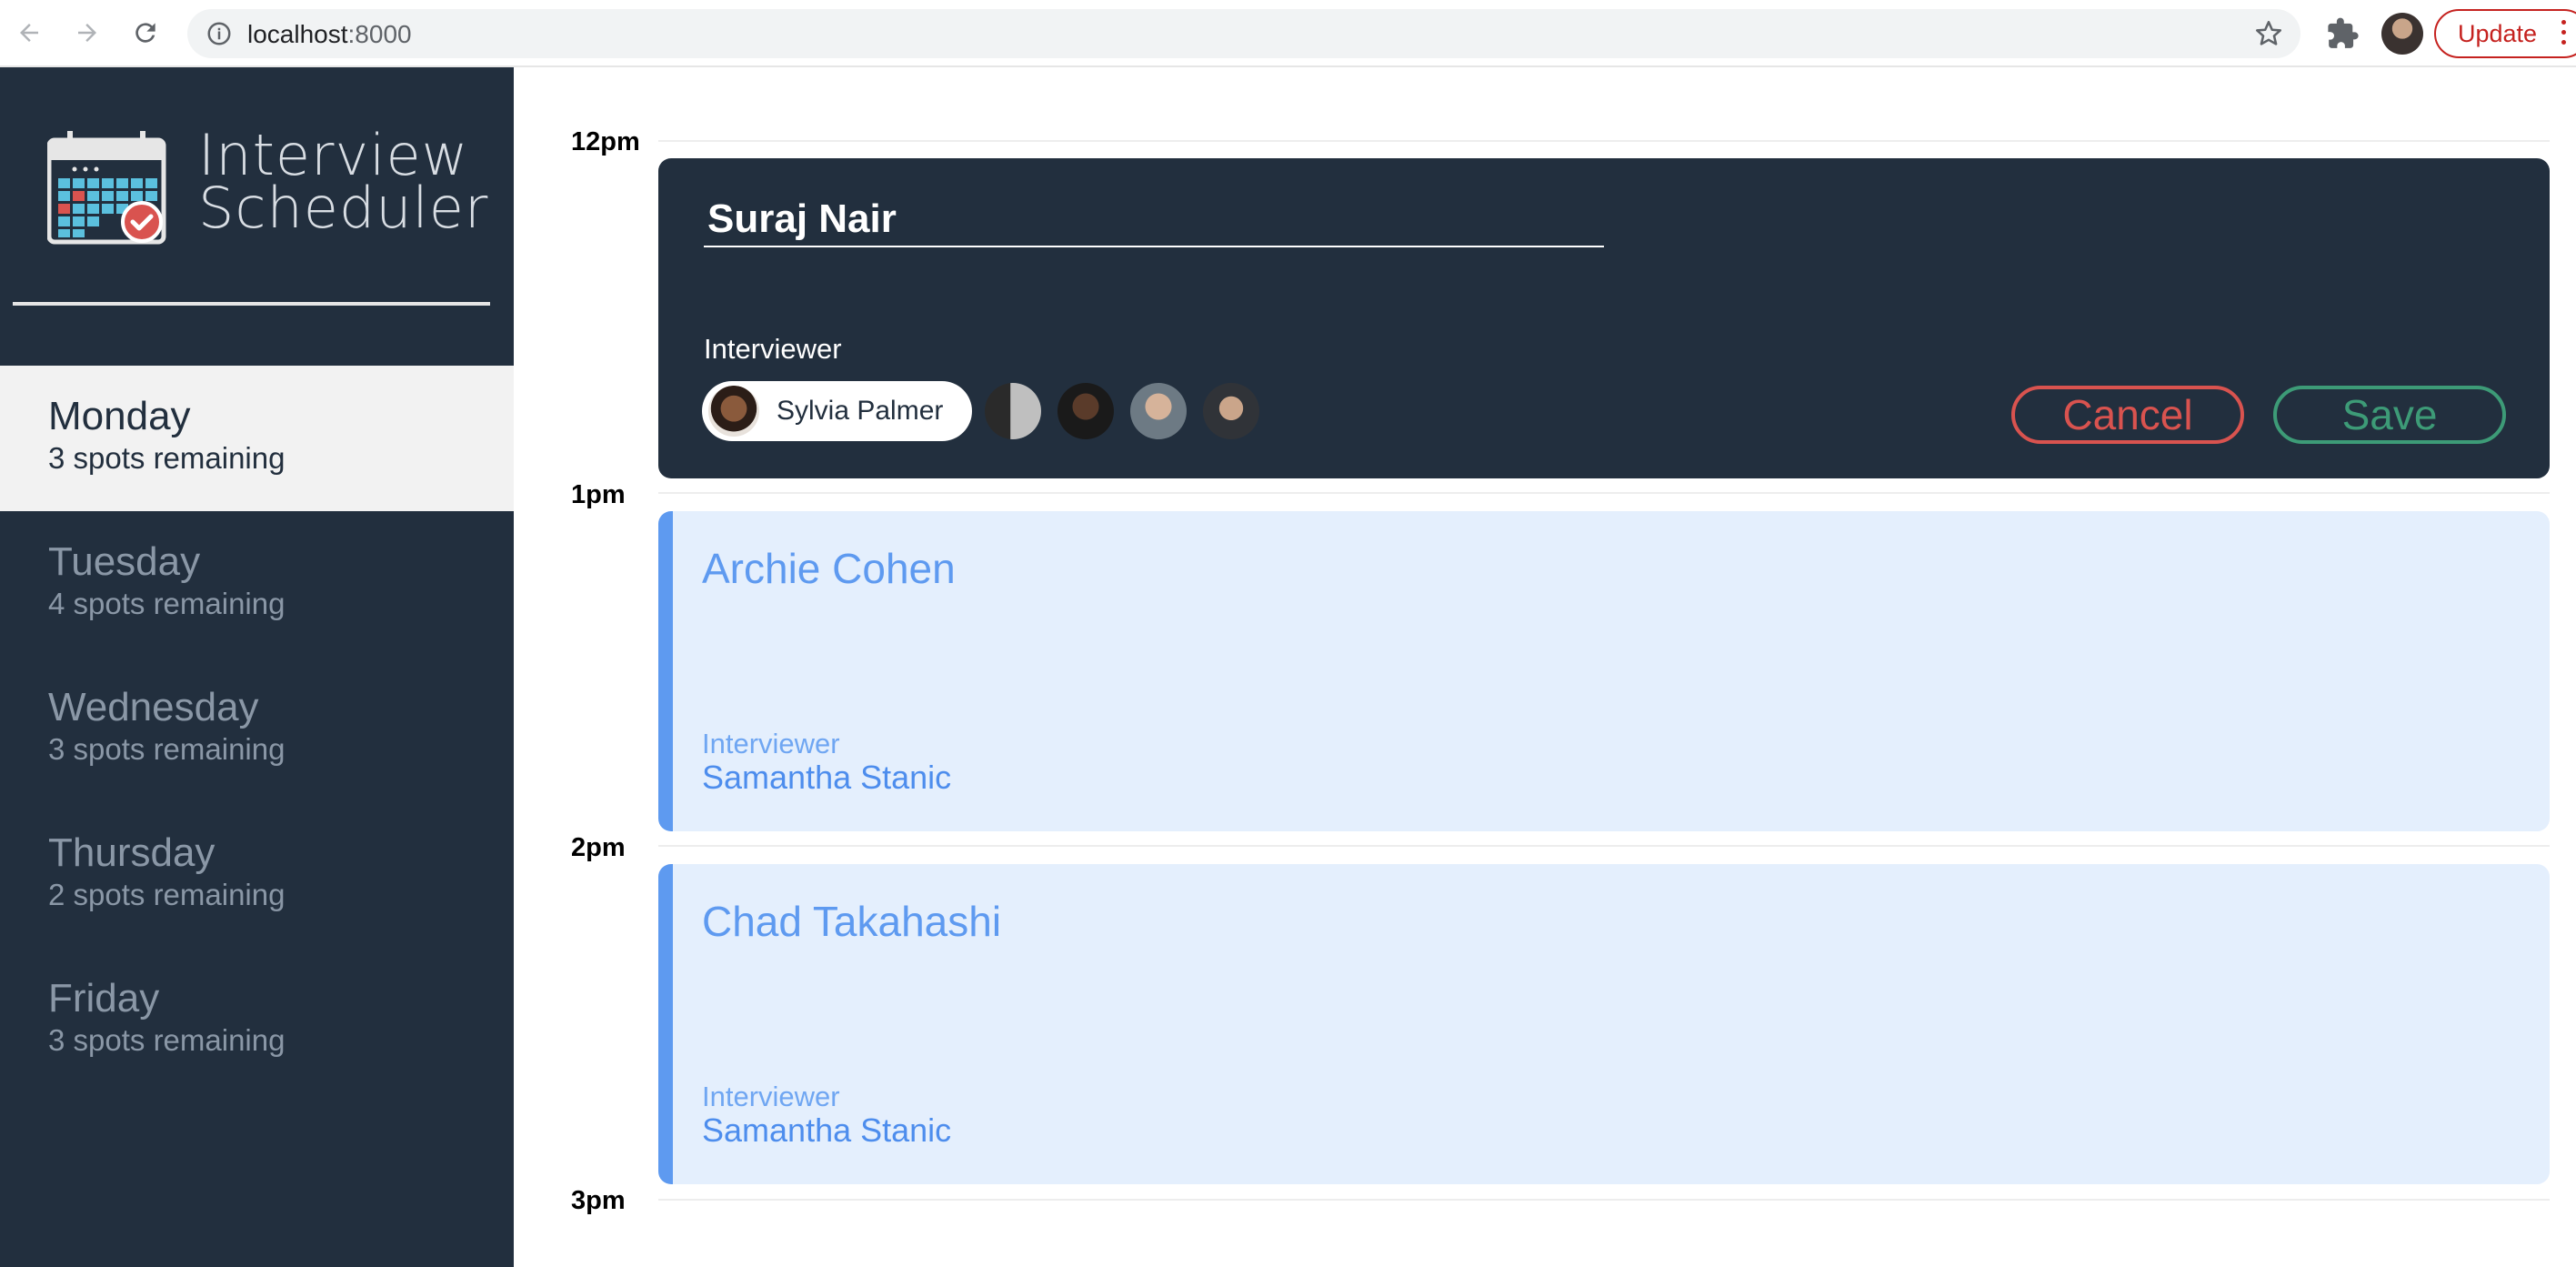  I want to click on update-button: Update, so click(2505, 33).